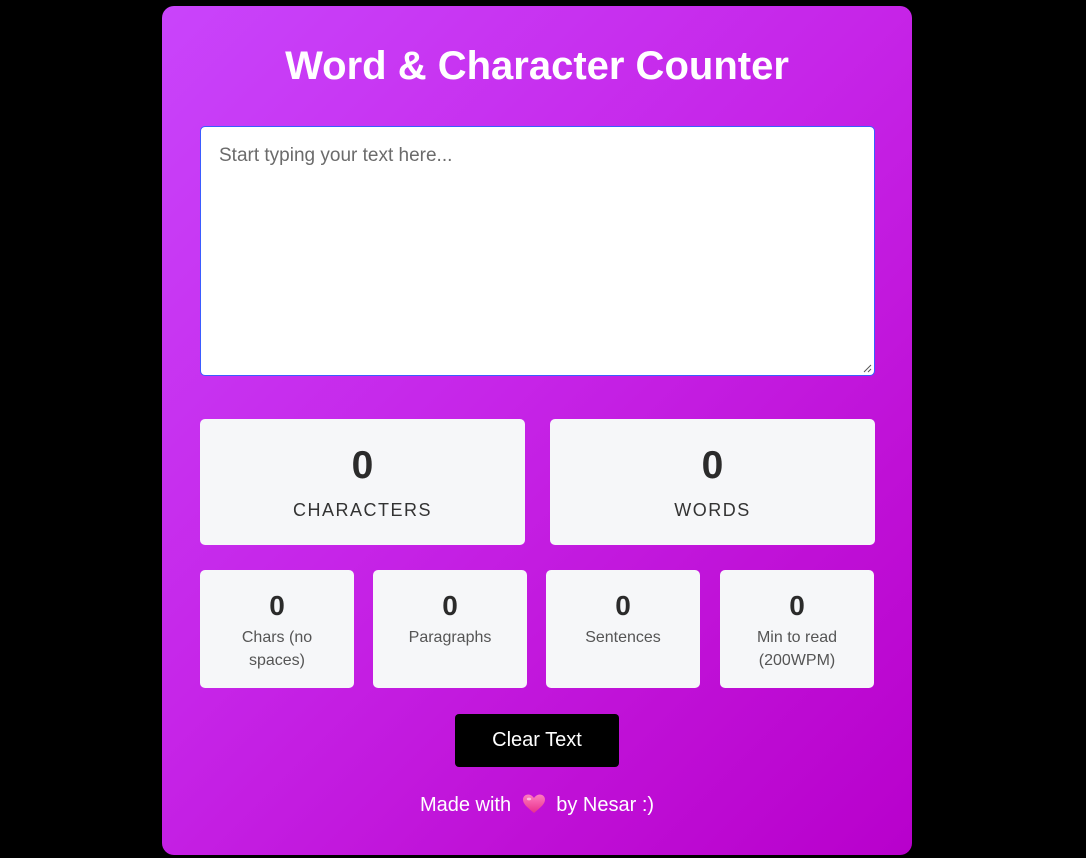 Image resolution: width=1086 pixels, height=858 pixels. Describe the element at coordinates (712, 510) in the screenshot. I see `words-label: WORDS` at that location.